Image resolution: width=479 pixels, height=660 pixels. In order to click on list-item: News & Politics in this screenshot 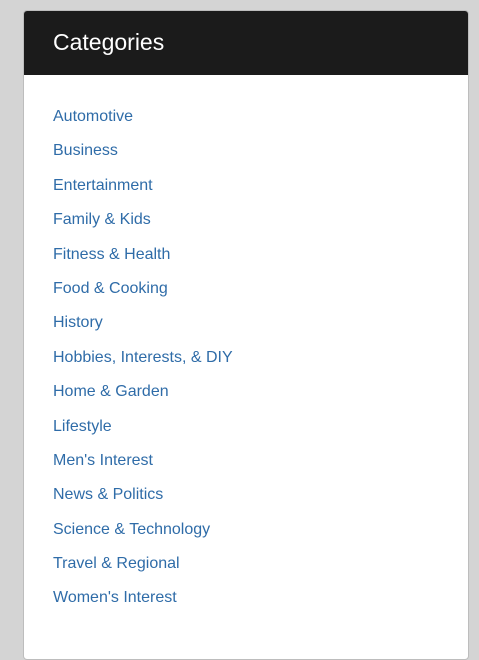, I will do `click(260, 500)`.